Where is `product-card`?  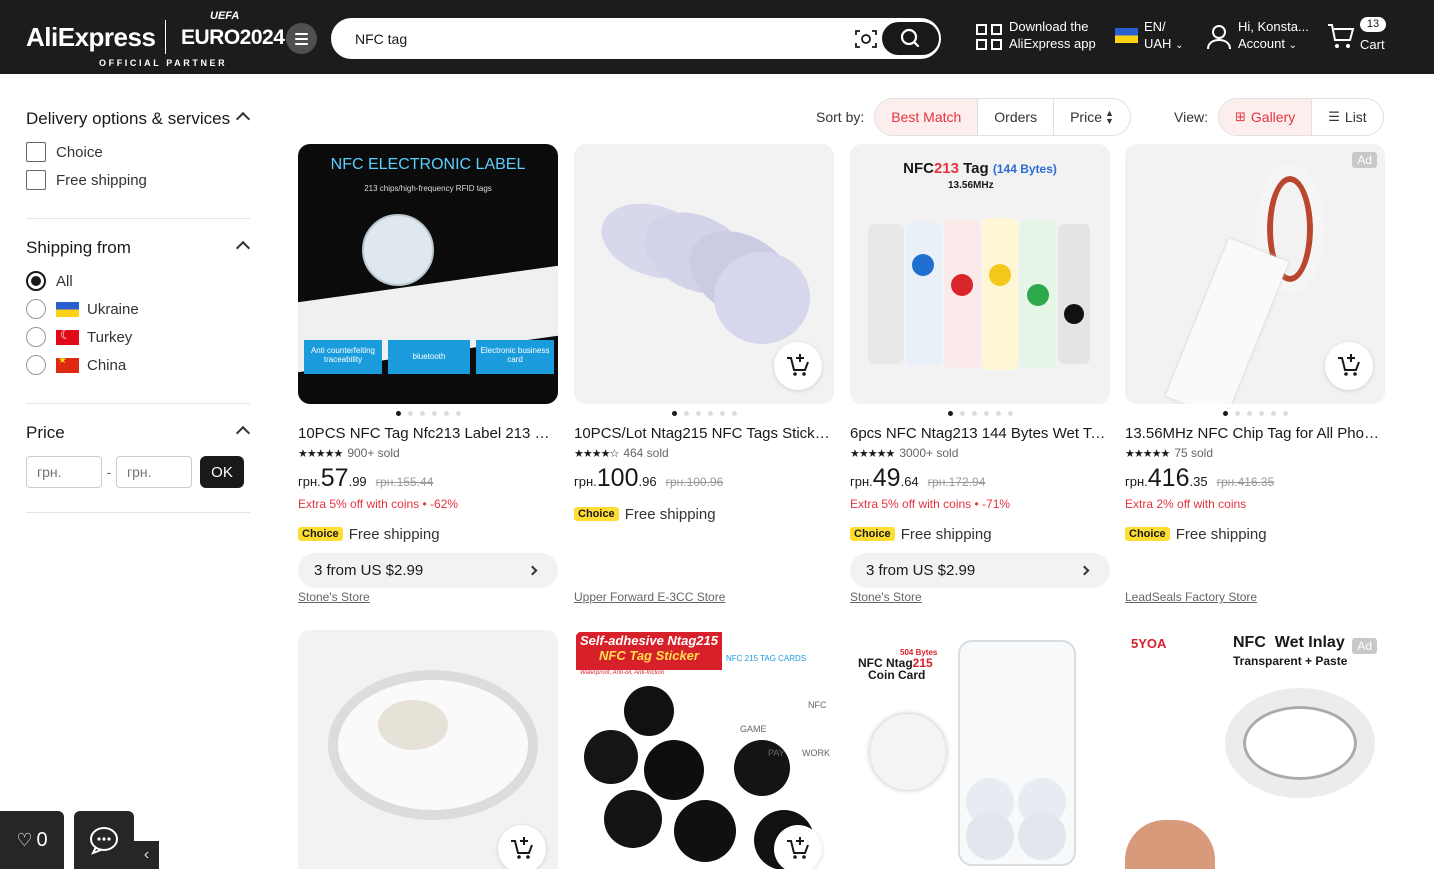 product-card is located at coordinates (428, 749).